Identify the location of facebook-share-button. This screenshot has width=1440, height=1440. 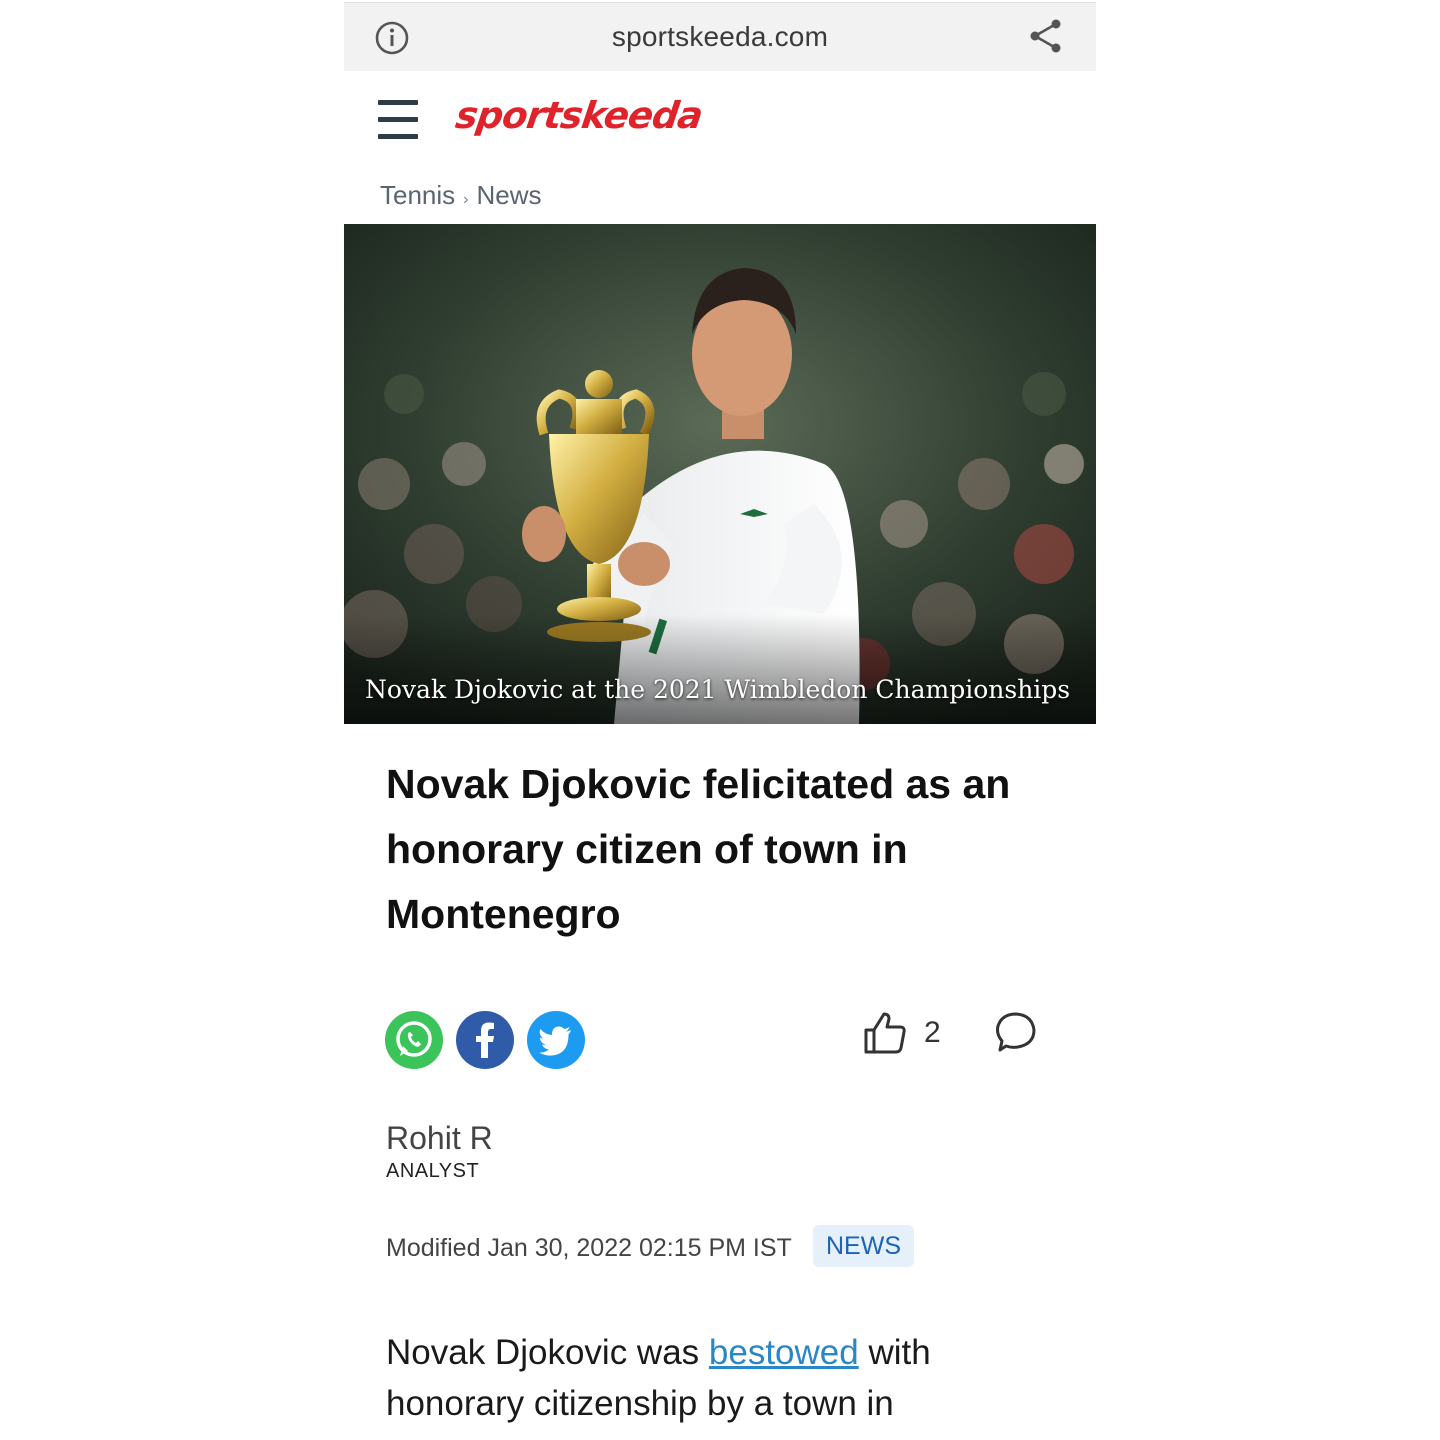
(485, 1040).